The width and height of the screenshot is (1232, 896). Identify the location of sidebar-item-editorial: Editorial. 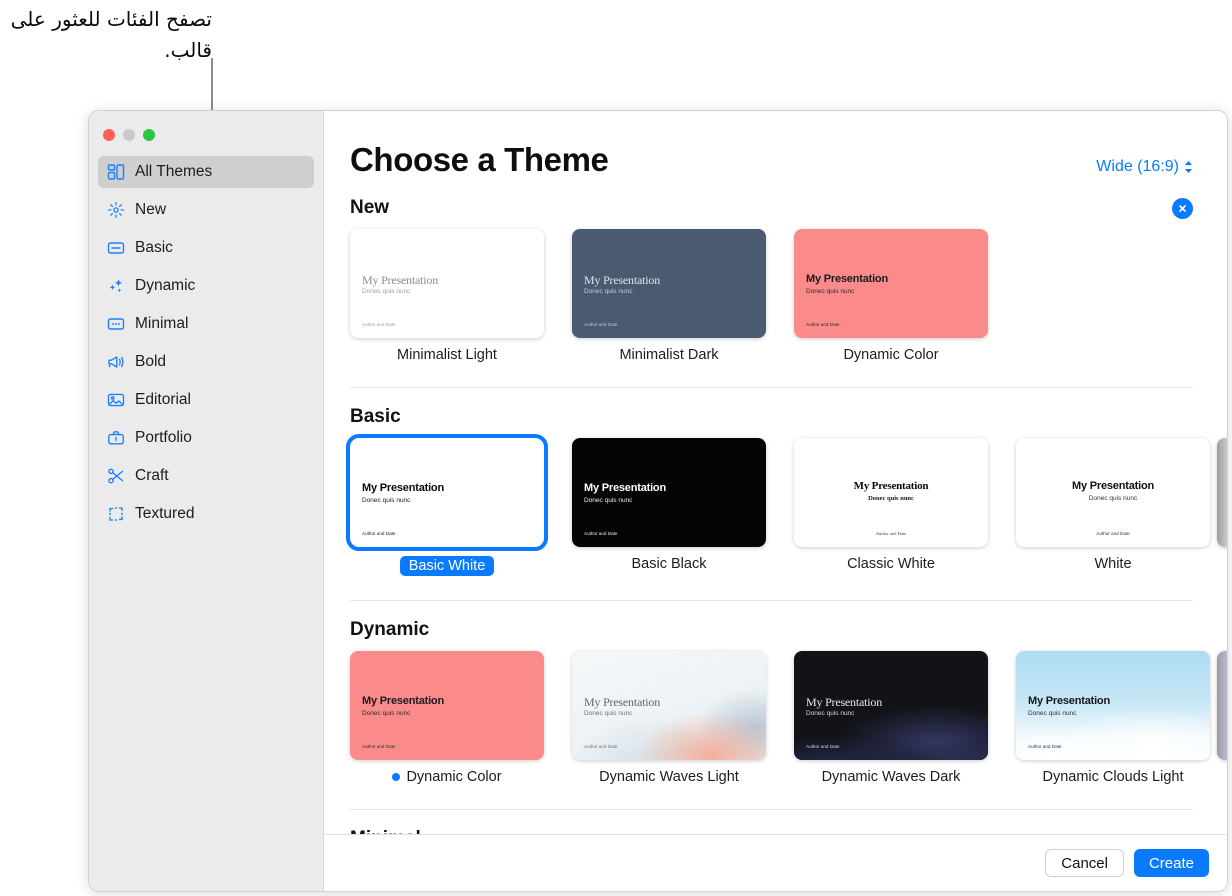
(206, 400).